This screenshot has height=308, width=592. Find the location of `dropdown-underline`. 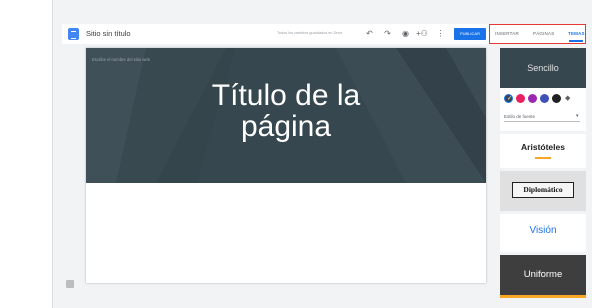

dropdown-underline is located at coordinates (542, 121).